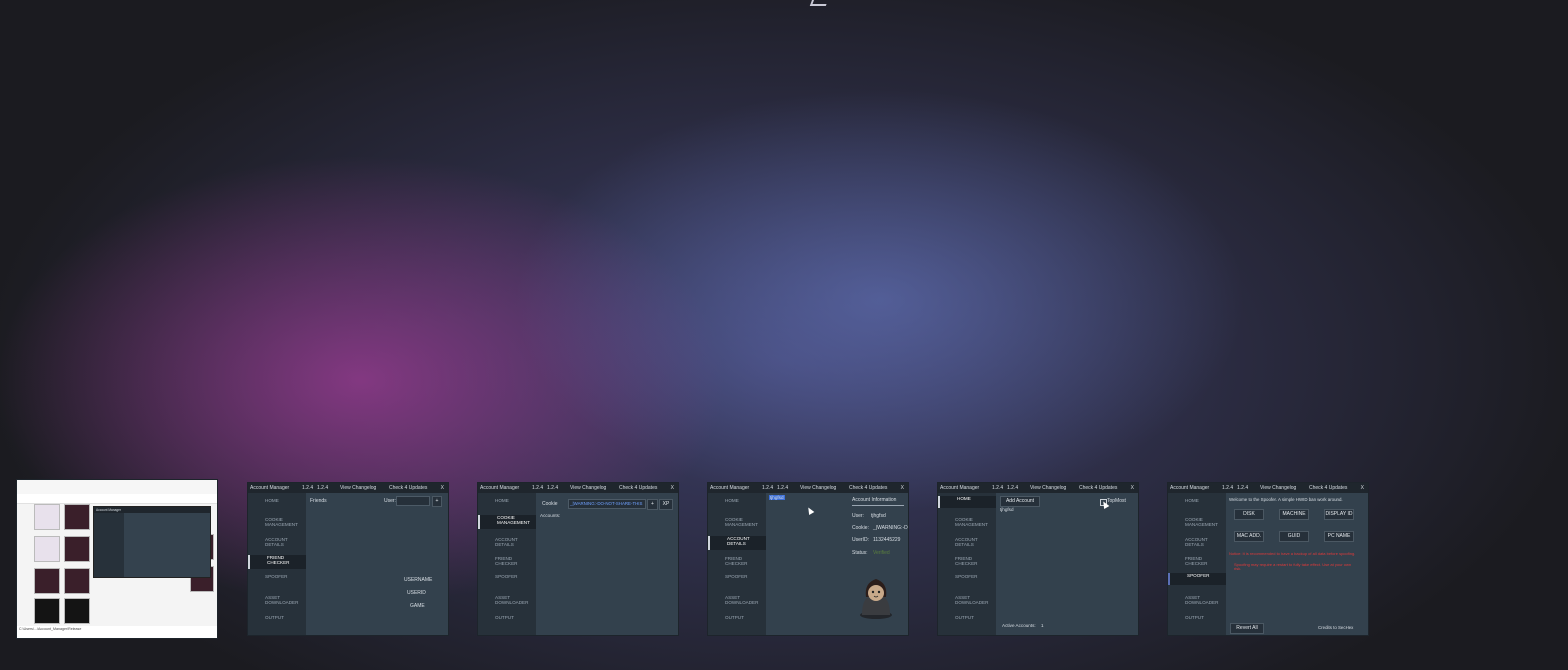  What do you see at coordinates (1294, 536) in the screenshot?
I see `spoof-guid-button: GUID` at bounding box center [1294, 536].